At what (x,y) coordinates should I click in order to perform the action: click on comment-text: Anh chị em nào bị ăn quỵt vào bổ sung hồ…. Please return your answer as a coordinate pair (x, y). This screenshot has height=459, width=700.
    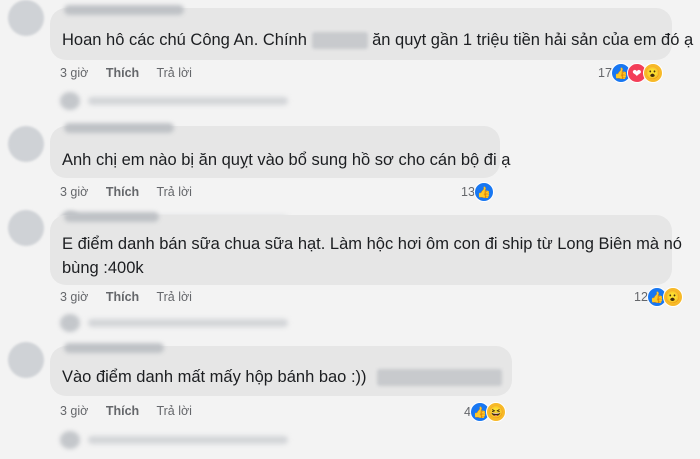
    Looking at the image, I should click on (286, 160).